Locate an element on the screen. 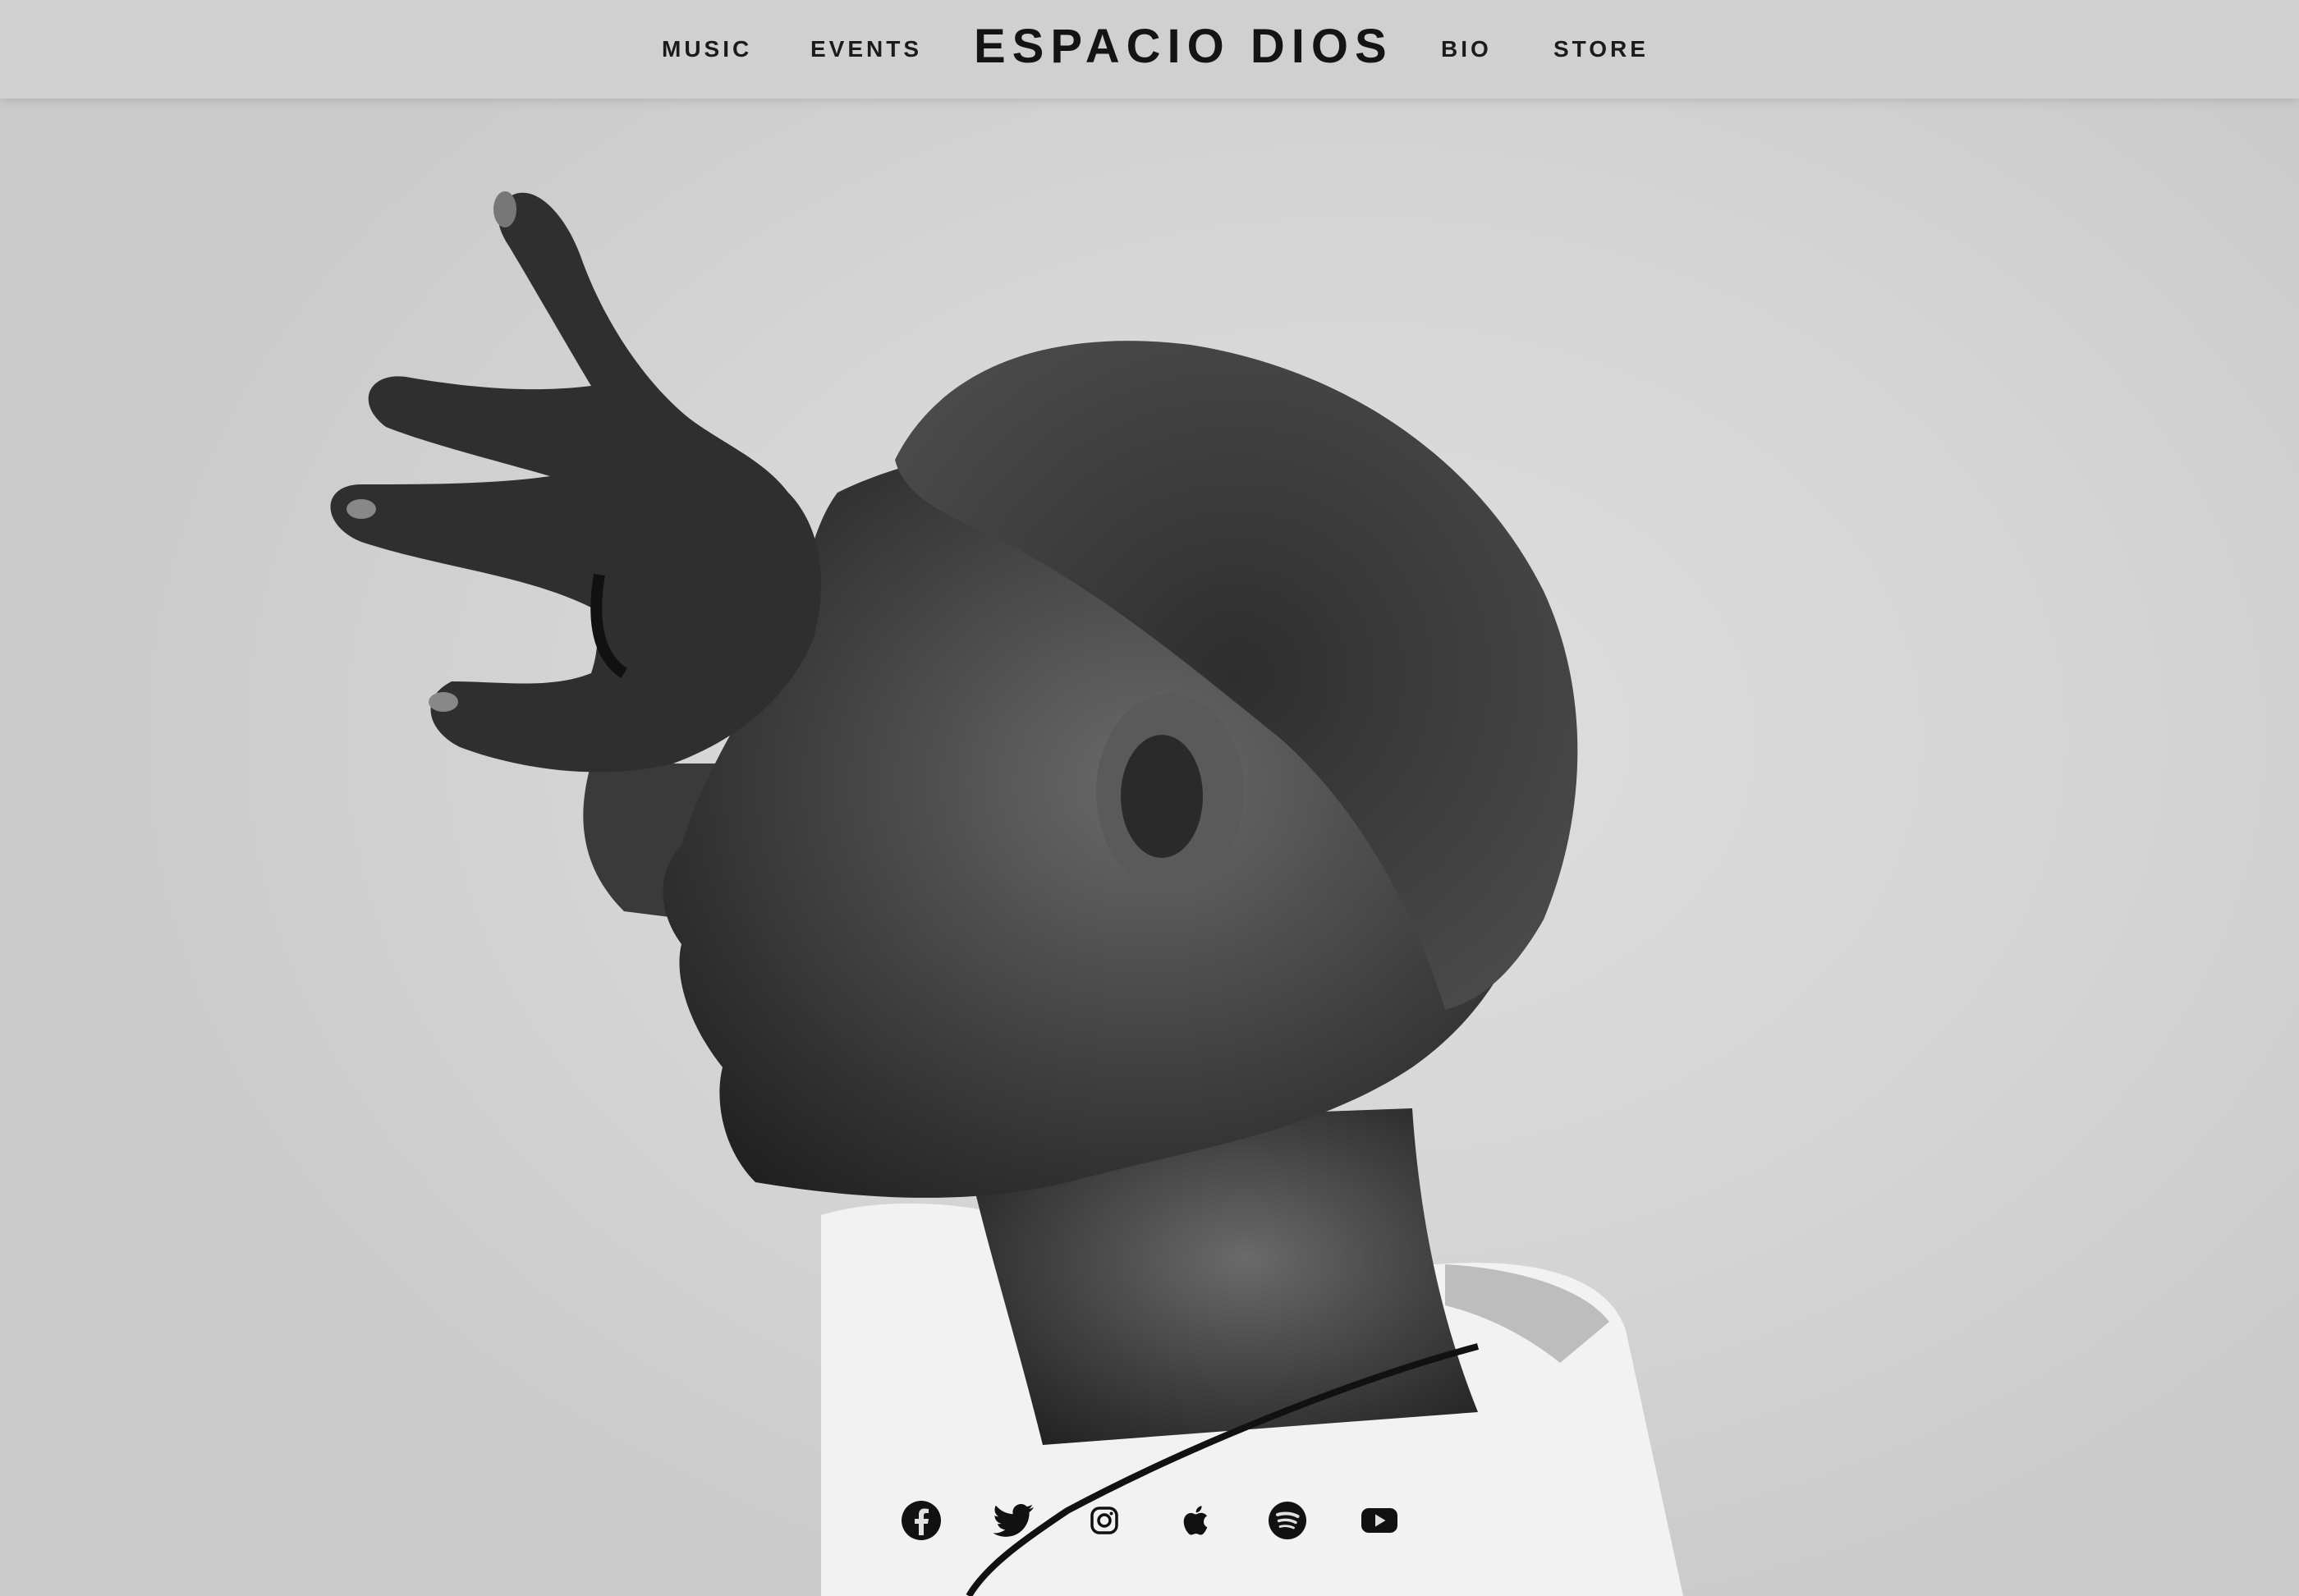 The height and width of the screenshot is (1596, 2299). nav-link-bio: BIO is located at coordinates (1466, 49).